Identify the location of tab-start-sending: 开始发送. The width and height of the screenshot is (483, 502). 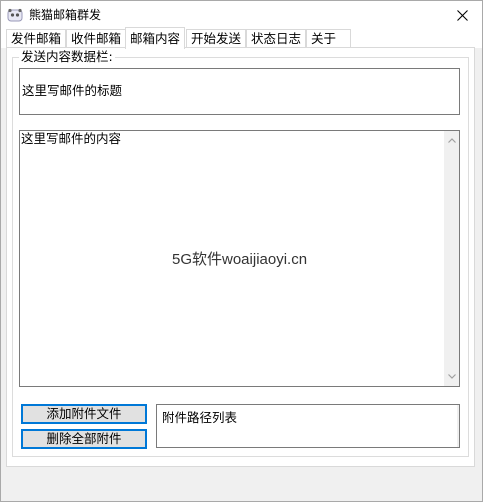
(216, 38).